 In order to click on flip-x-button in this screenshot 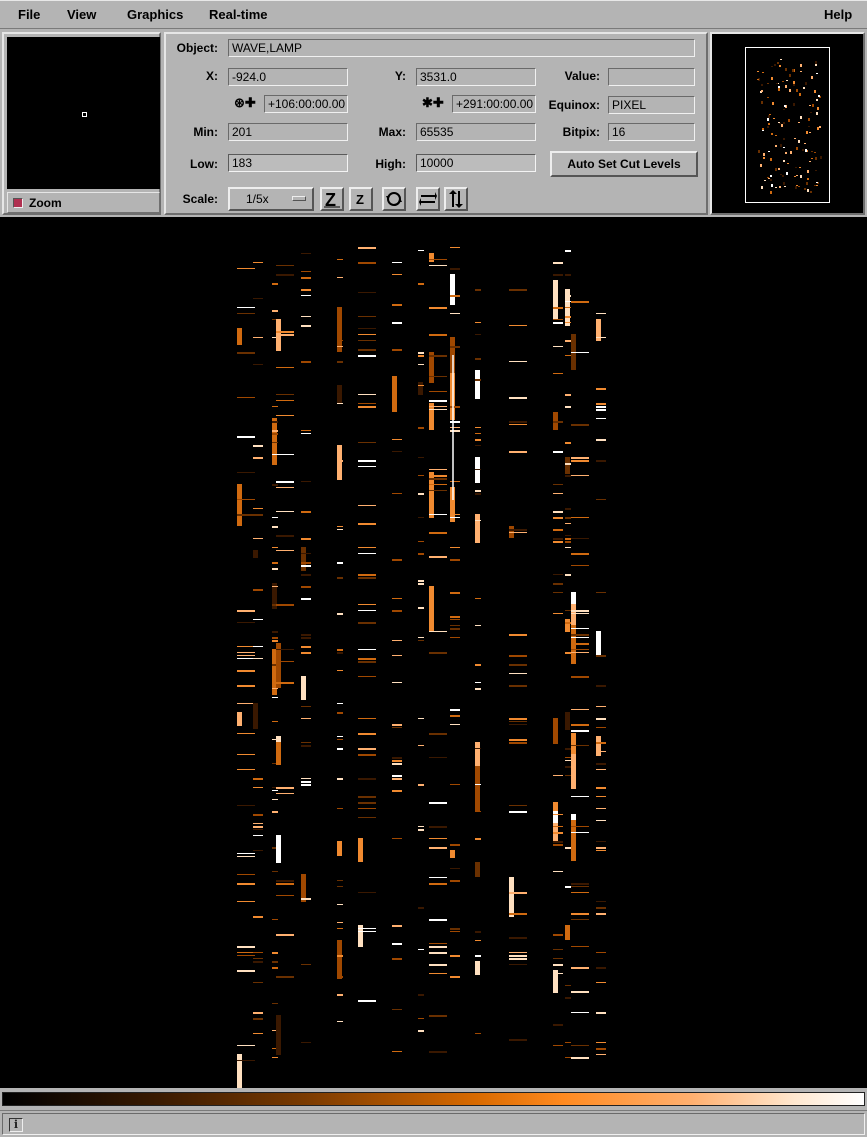, I will do `click(428, 199)`.